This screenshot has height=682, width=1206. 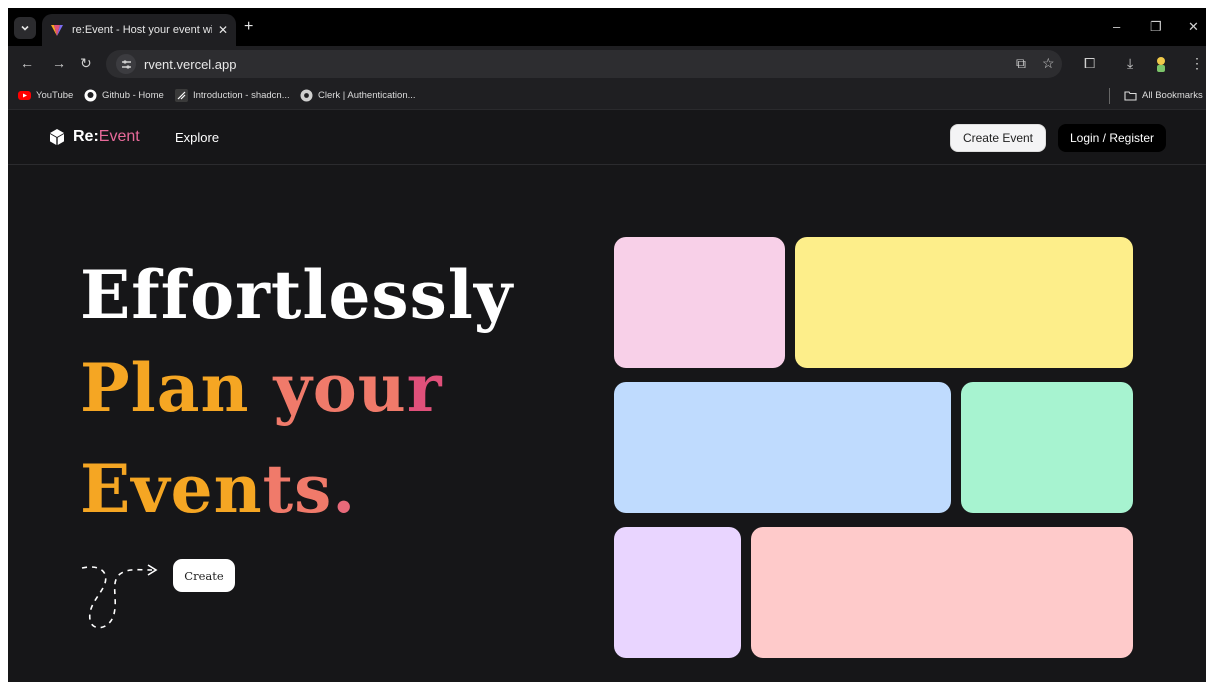 What do you see at coordinates (1156, 26) in the screenshot?
I see `restore-icon: ❐` at bounding box center [1156, 26].